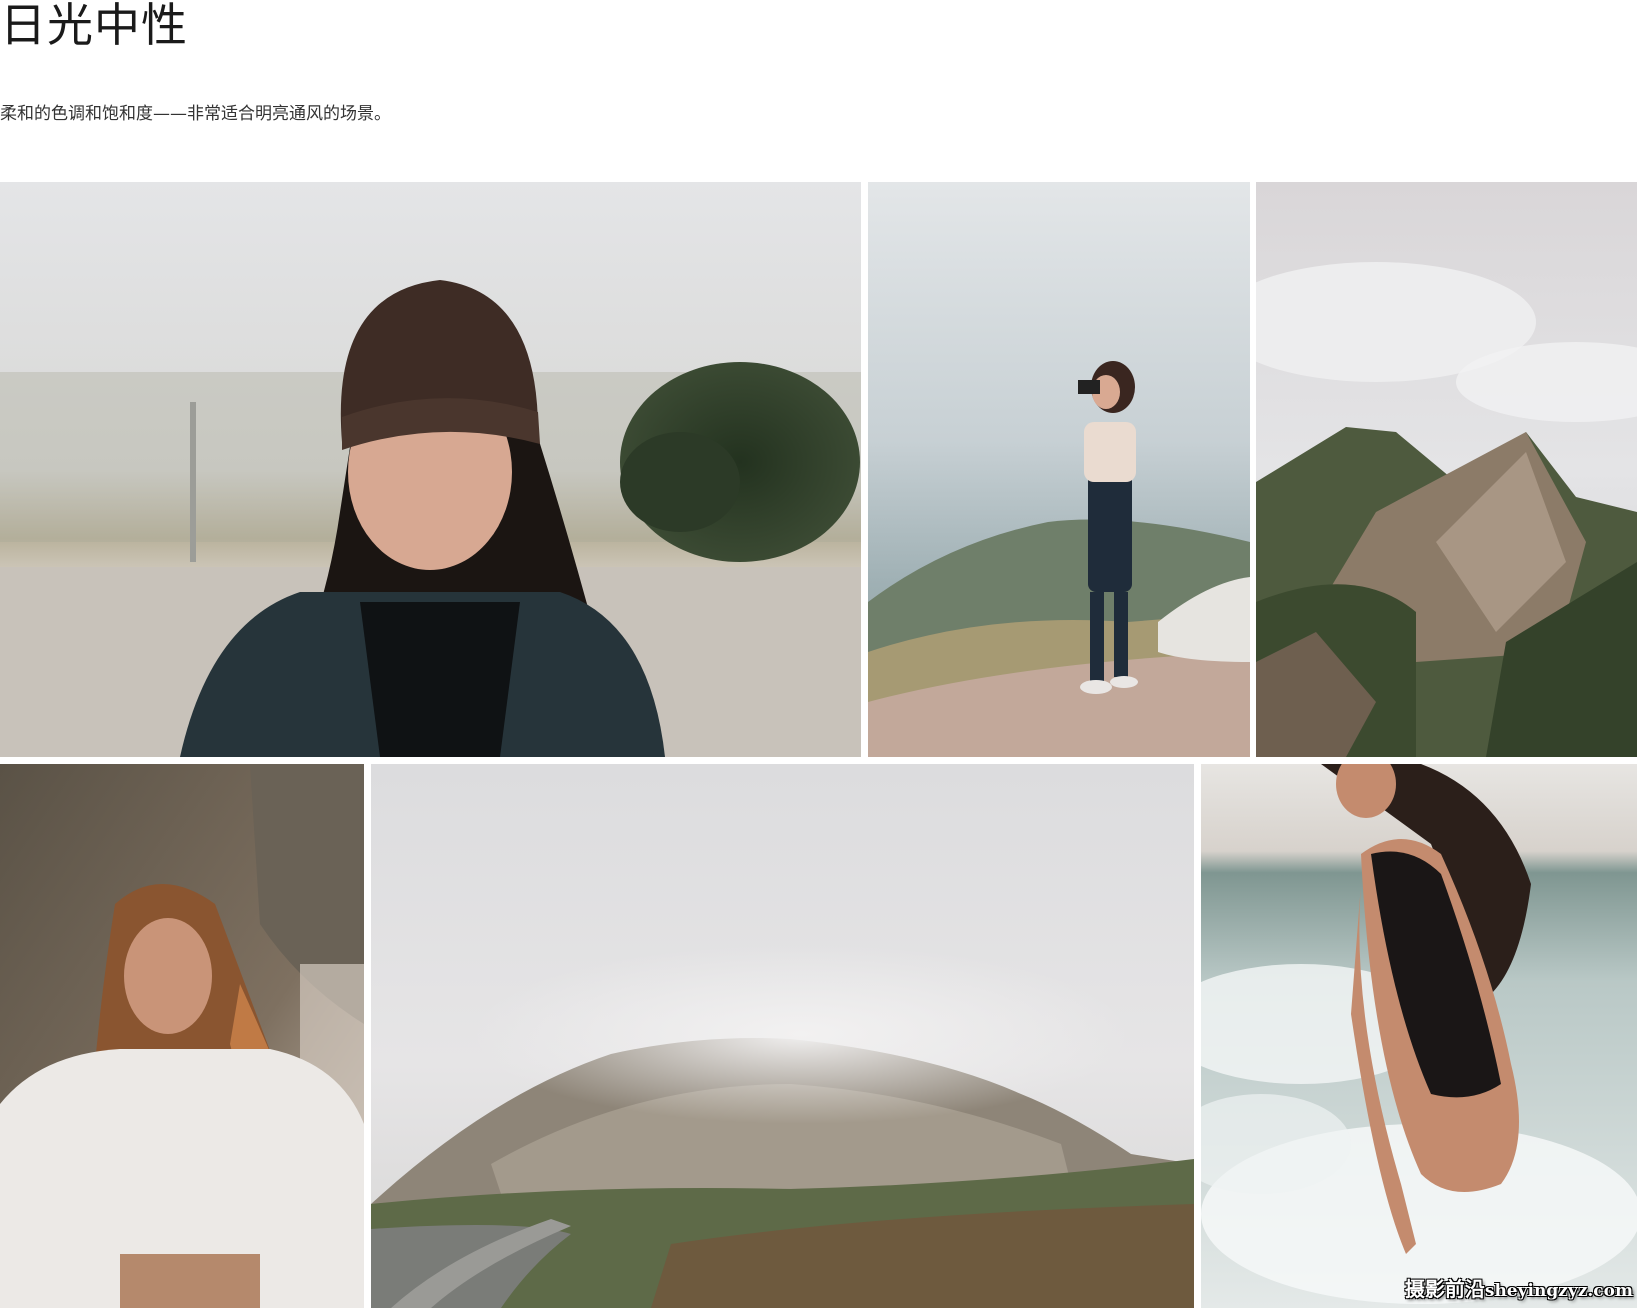 The image size is (1637, 1308). I want to click on photo-photographer-image, so click(1059, 469).